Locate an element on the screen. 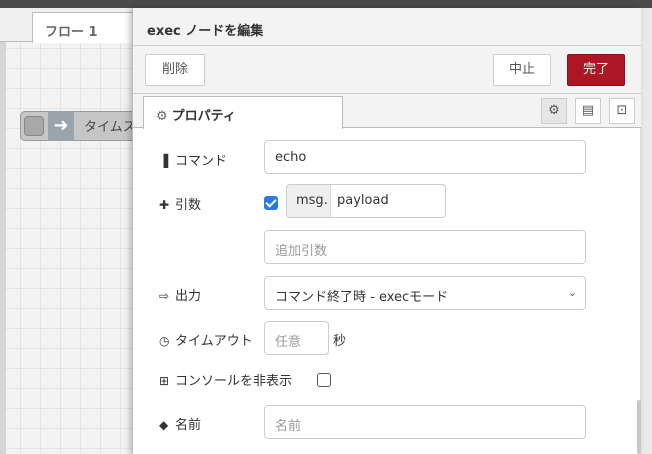  name-label-text: 名前 is located at coordinates (188, 425).